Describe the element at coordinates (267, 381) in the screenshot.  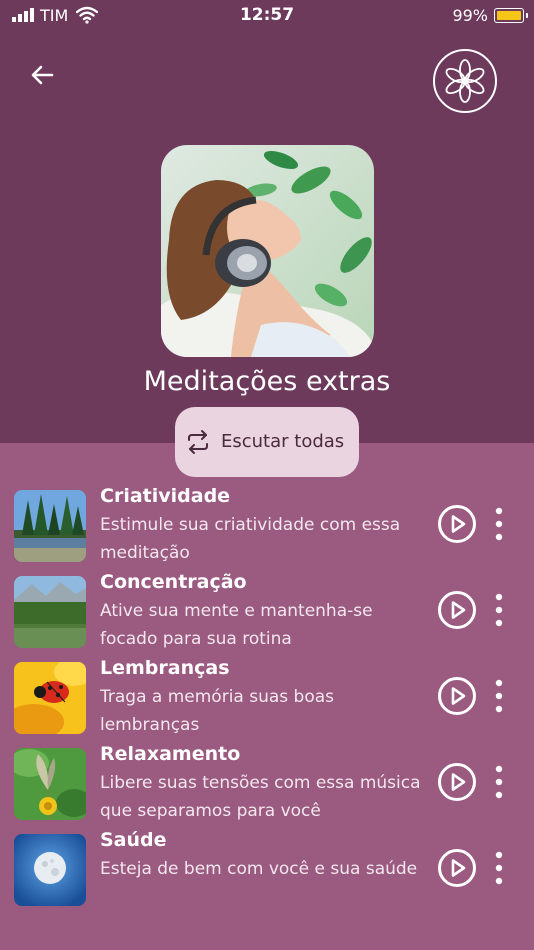
I see `playlist-title: Meditações extras` at that location.